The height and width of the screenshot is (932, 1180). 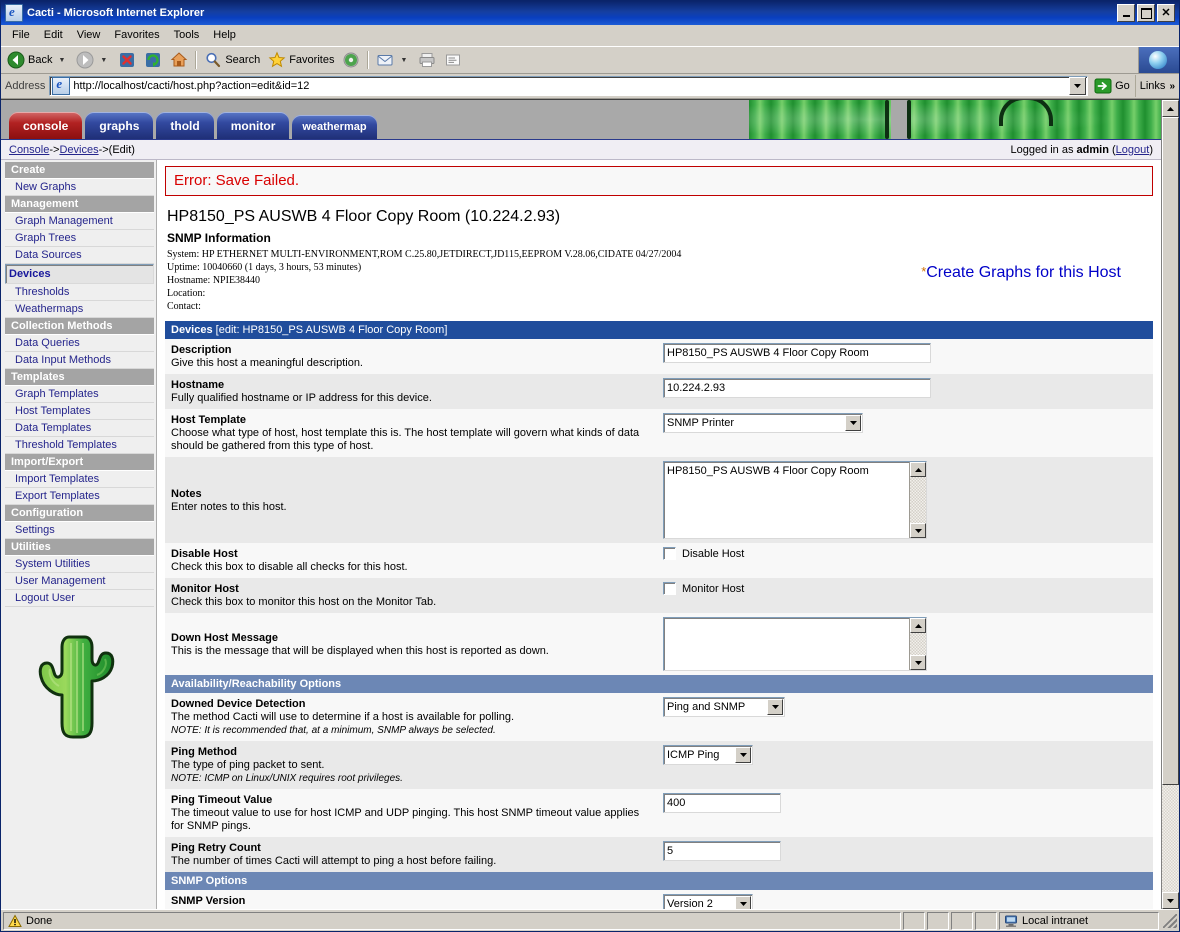 What do you see at coordinates (1021, 273) in the screenshot?
I see `create-graphs-link: *Create Graphs for this Host` at bounding box center [1021, 273].